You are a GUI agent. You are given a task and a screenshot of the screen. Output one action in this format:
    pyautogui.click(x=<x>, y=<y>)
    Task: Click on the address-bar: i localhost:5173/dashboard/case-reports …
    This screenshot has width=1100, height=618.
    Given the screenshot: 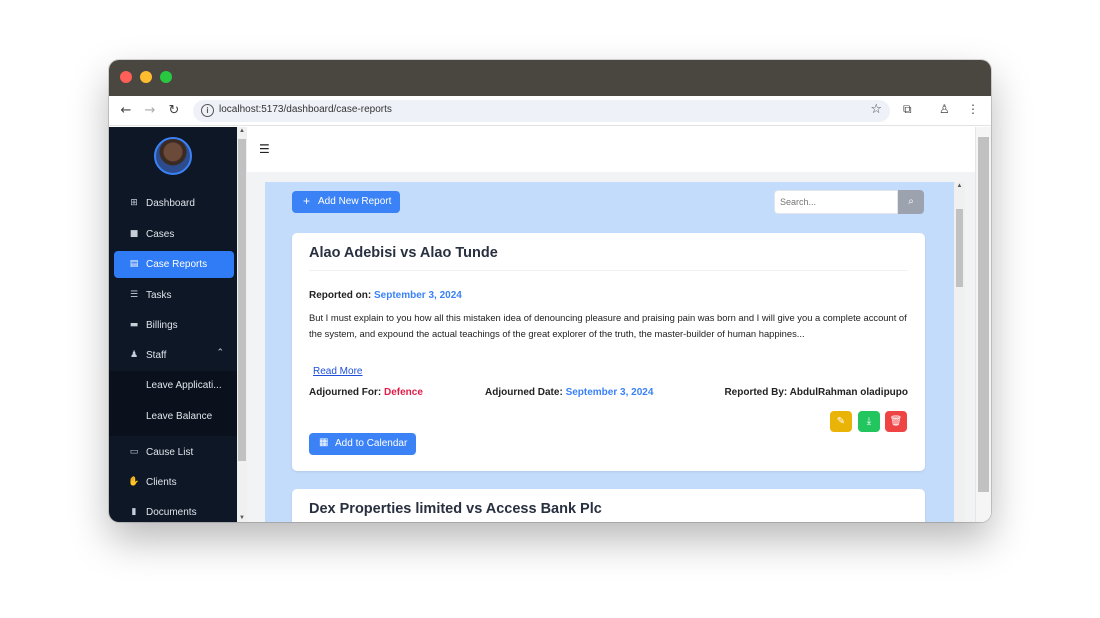 What is the action you would take?
    pyautogui.click(x=541, y=111)
    